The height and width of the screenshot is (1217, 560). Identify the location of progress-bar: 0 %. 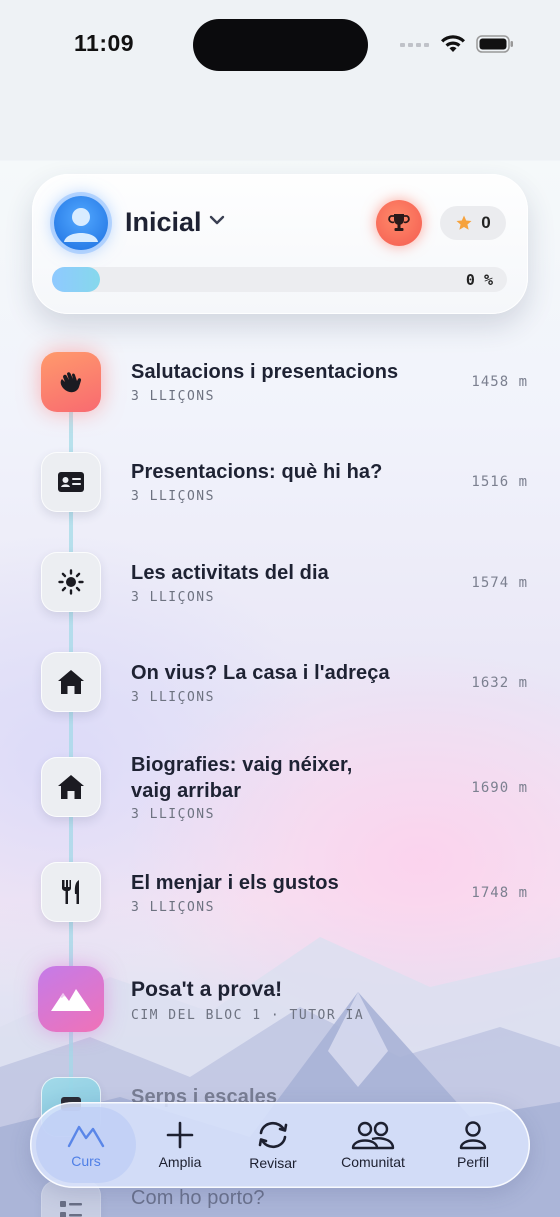
(279, 279).